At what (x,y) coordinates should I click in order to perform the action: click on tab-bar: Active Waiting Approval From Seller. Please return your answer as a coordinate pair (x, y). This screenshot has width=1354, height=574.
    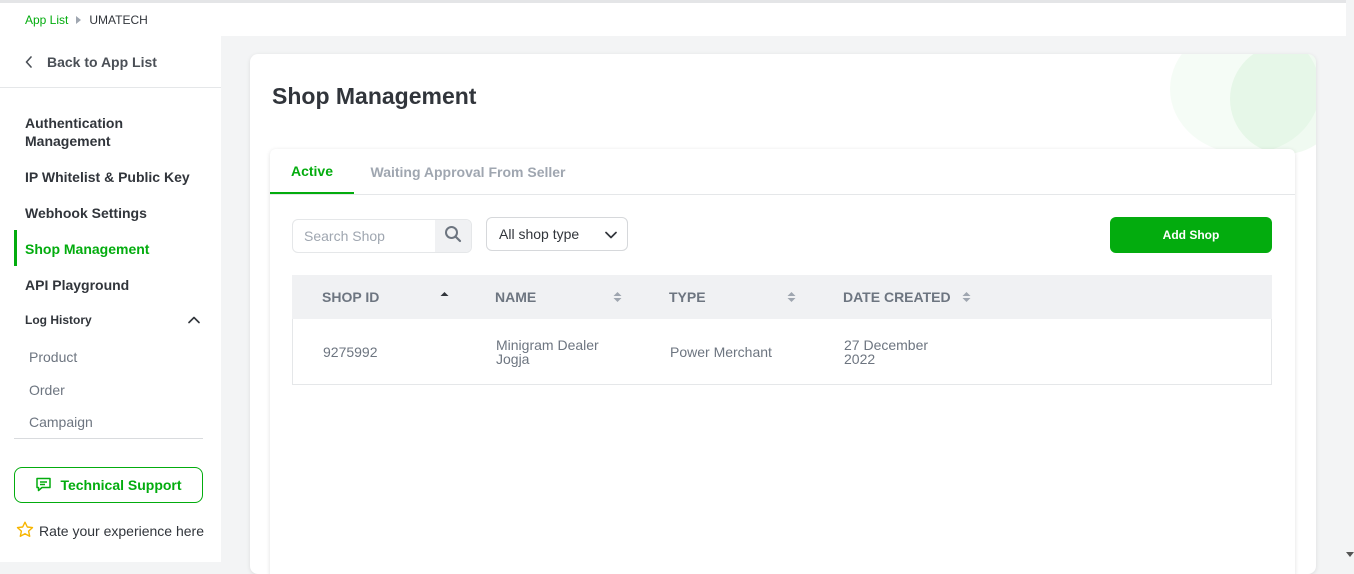
    Looking at the image, I should click on (782, 172).